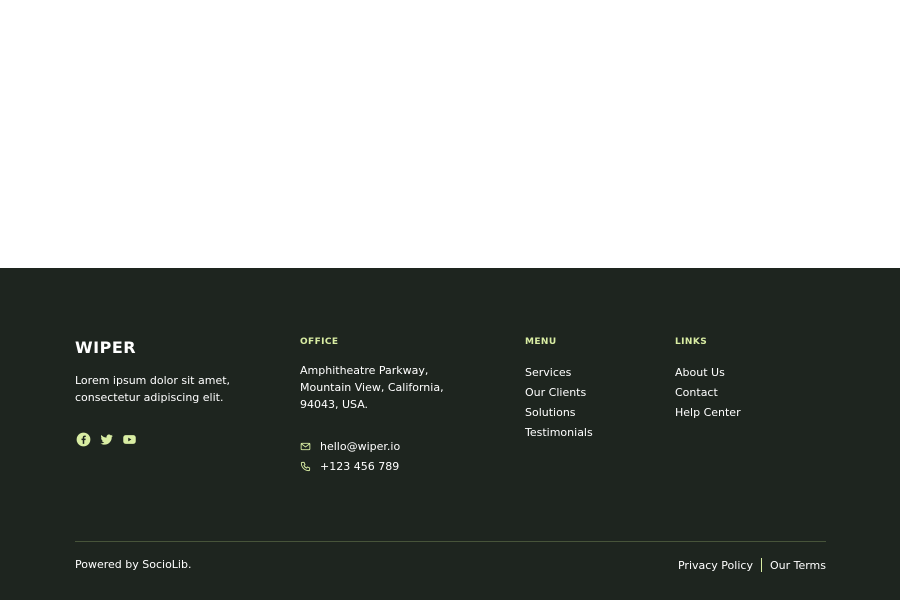  Describe the element at coordinates (559, 413) in the screenshot. I see `menu-item-solutions: Solutions` at that location.